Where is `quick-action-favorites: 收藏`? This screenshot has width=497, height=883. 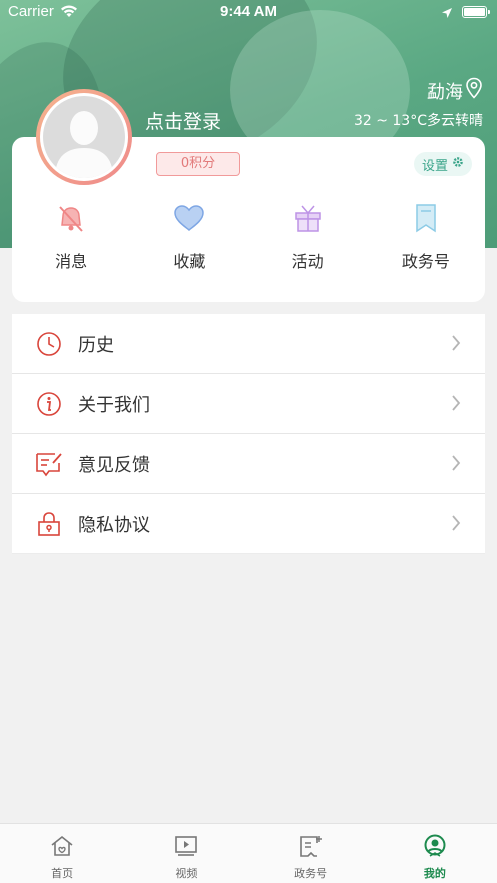
quick-action-favorites: 收藏 is located at coordinates (189, 240).